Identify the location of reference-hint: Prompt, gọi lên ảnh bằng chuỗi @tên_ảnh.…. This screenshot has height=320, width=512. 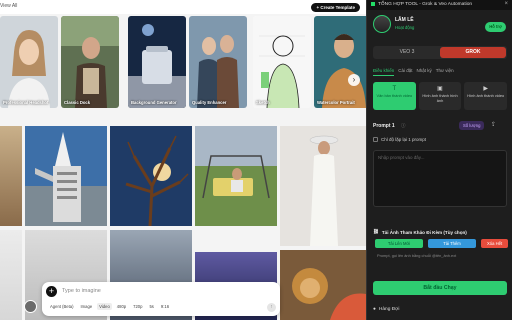
(417, 255).